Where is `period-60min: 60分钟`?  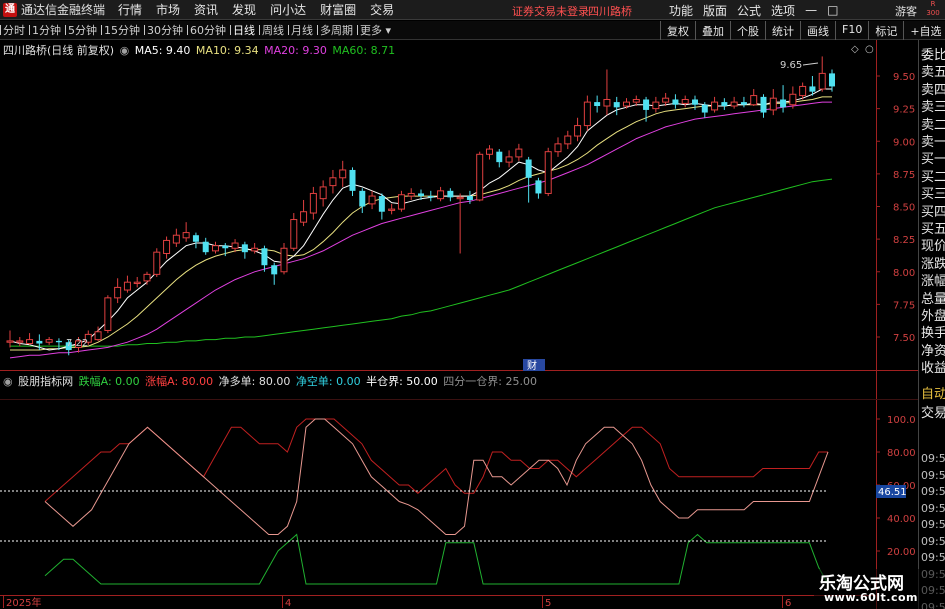
period-60min: 60分钟 is located at coordinates (208, 30).